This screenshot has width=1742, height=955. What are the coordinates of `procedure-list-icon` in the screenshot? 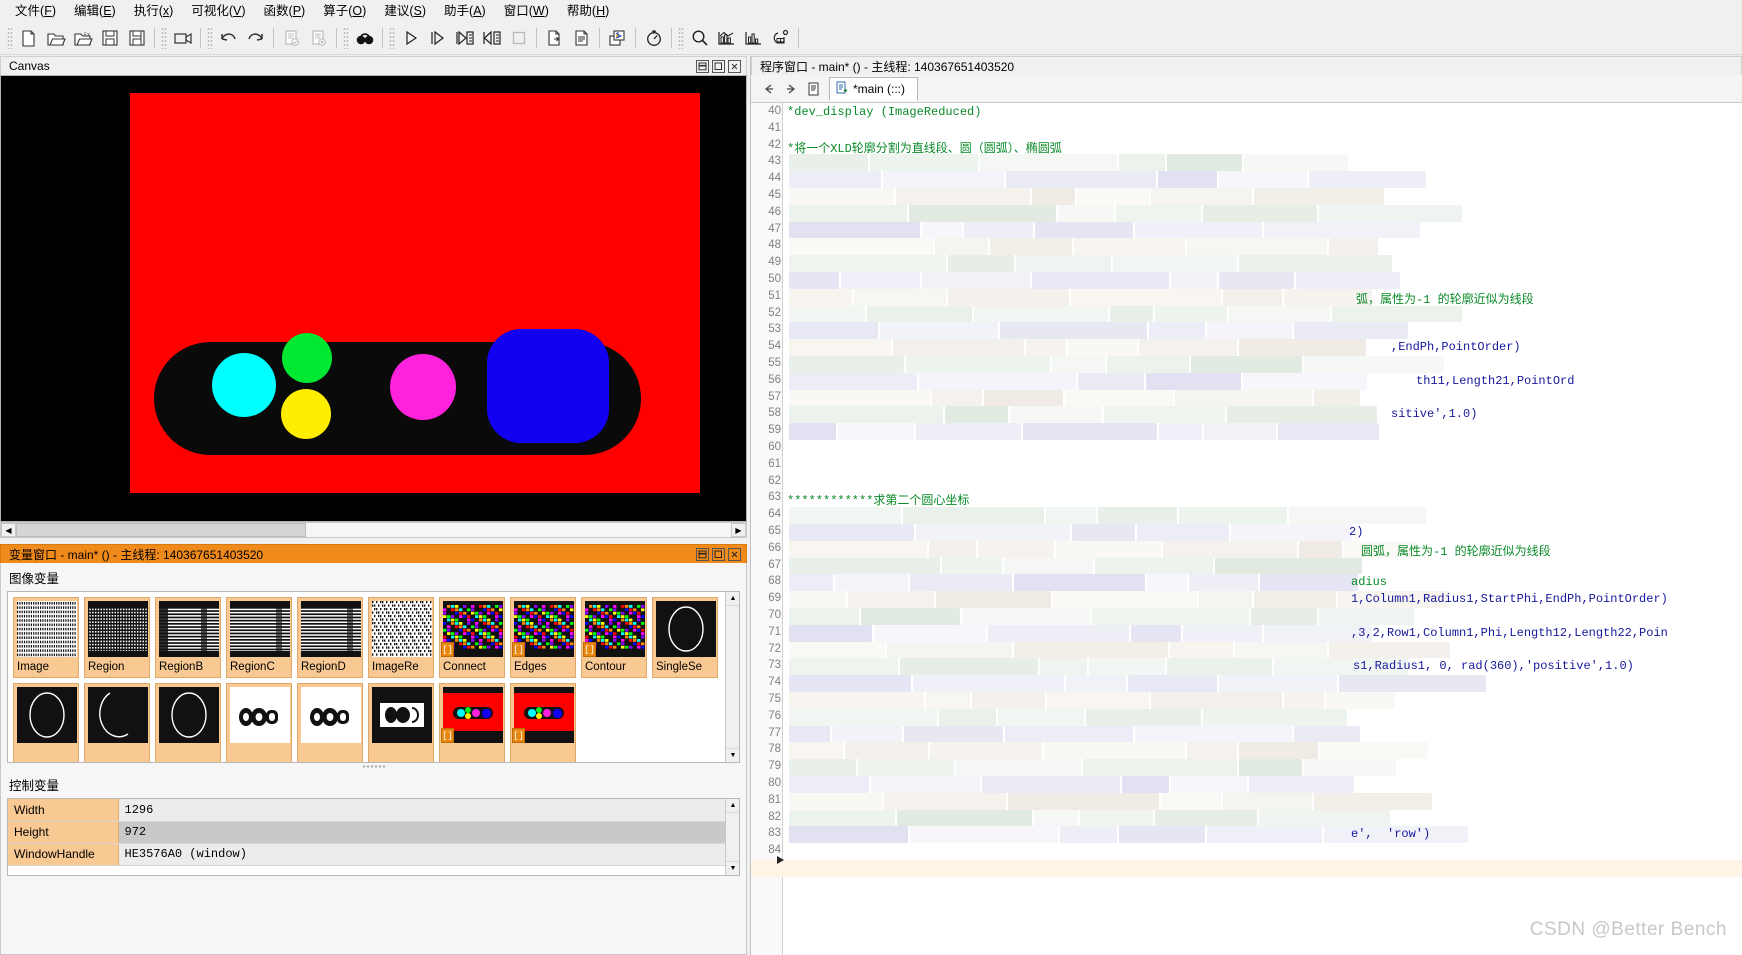 It's located at (813, 89).